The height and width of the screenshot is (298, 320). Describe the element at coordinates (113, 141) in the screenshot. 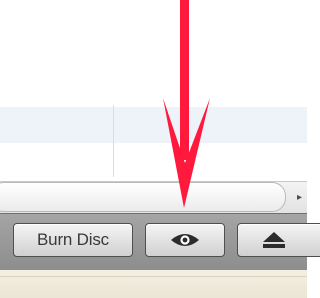

I see `column-divider` at that location.